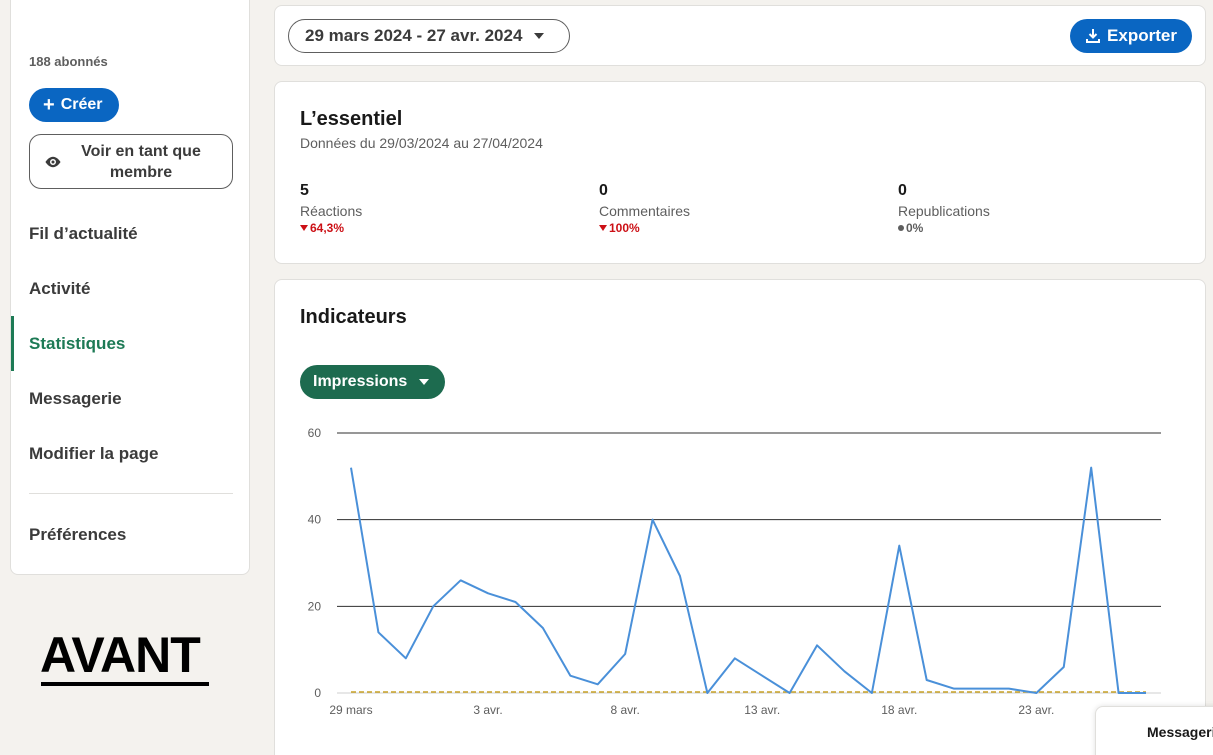 The image size is (1213, 755). Describe the element at coordinates (762, 710) in the screenshot. I see `x-tick-label: 13 avr.` at that location.